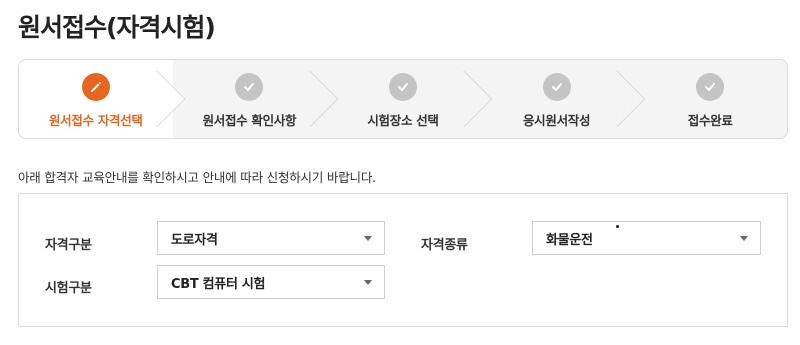  What do you see at coordinates (271, 282) in the screenshot?
I see `exam-select: CBT 컴퓨터 시험` at bounding box center [271, 282].